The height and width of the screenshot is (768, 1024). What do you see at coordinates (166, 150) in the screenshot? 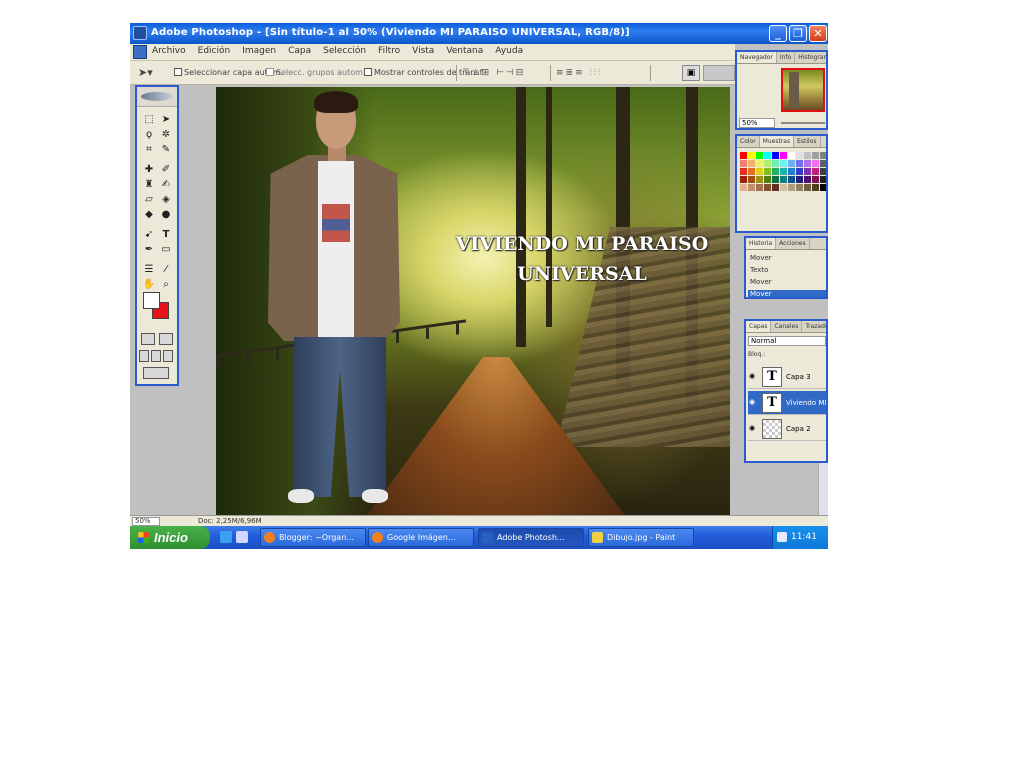
I see `slice-tool-icon: ✎` at bounding box center [166, 150].